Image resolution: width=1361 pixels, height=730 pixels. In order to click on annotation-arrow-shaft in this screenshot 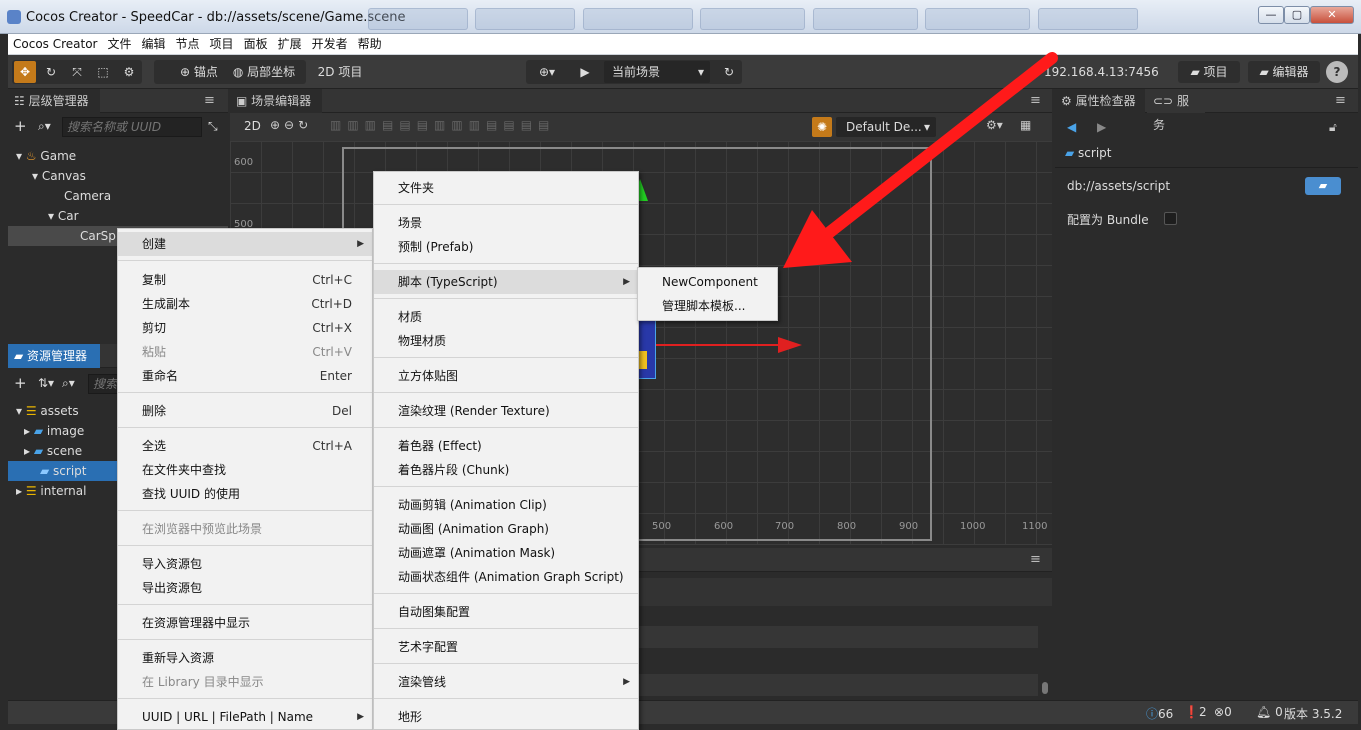, I will do `click(941, 145)`.